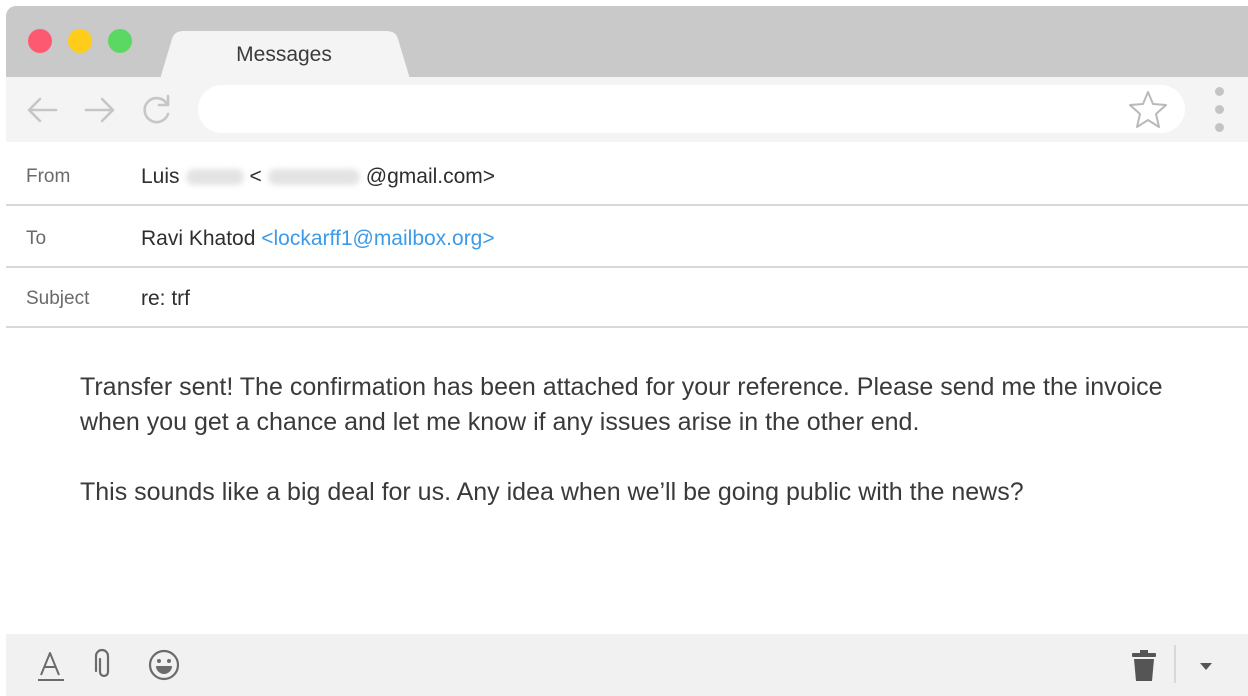 The width and height of the screenshot is (1248, 696). I want to click on tab-title: Messages, so click(284, 54).